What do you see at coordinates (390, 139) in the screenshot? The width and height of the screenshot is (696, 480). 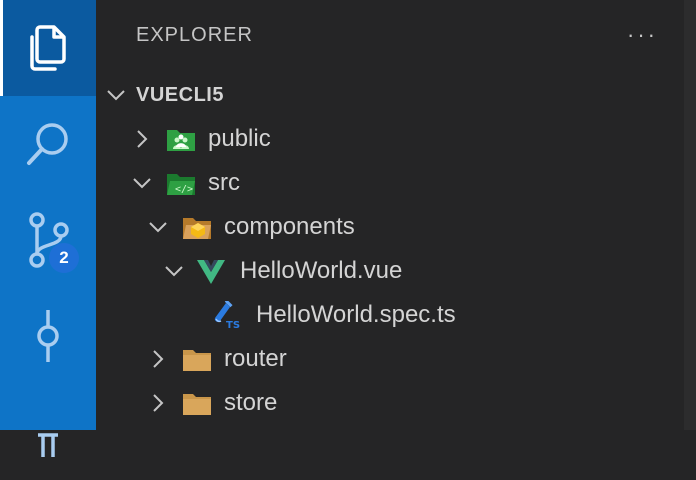 I see `tree-item-public: public` at bounding box center [390, 139].